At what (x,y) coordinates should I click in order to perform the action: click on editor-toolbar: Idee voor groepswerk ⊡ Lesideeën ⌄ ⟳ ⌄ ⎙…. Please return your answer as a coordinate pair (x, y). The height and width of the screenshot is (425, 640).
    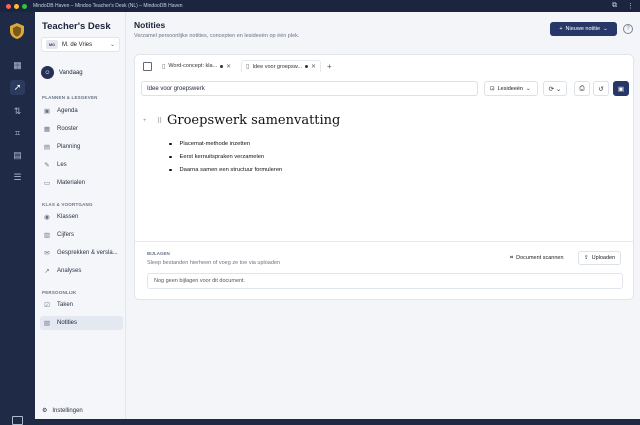
    Looking at the image, I should click on (385, 89).